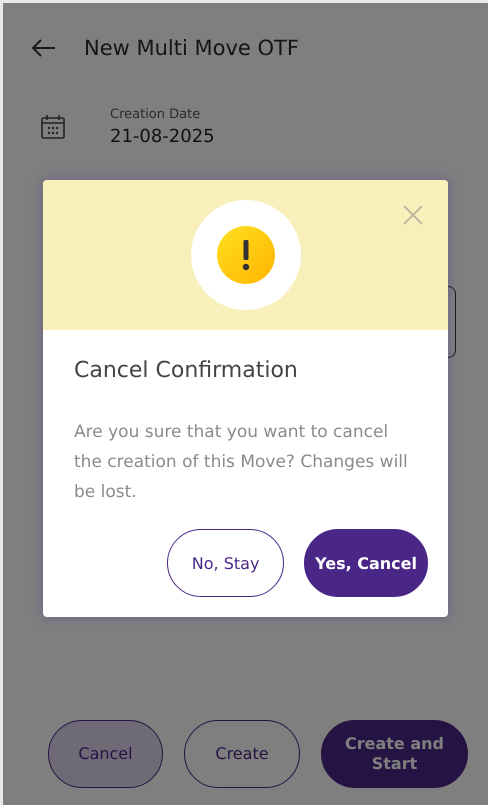 This screenshot has height=805, width=488. Describe the element at coordinates (241, 462) in the screenshot. I see `dialog-message: Are you sure that you want to cancel the creation of this Move? Changes will be lost.` at that location.